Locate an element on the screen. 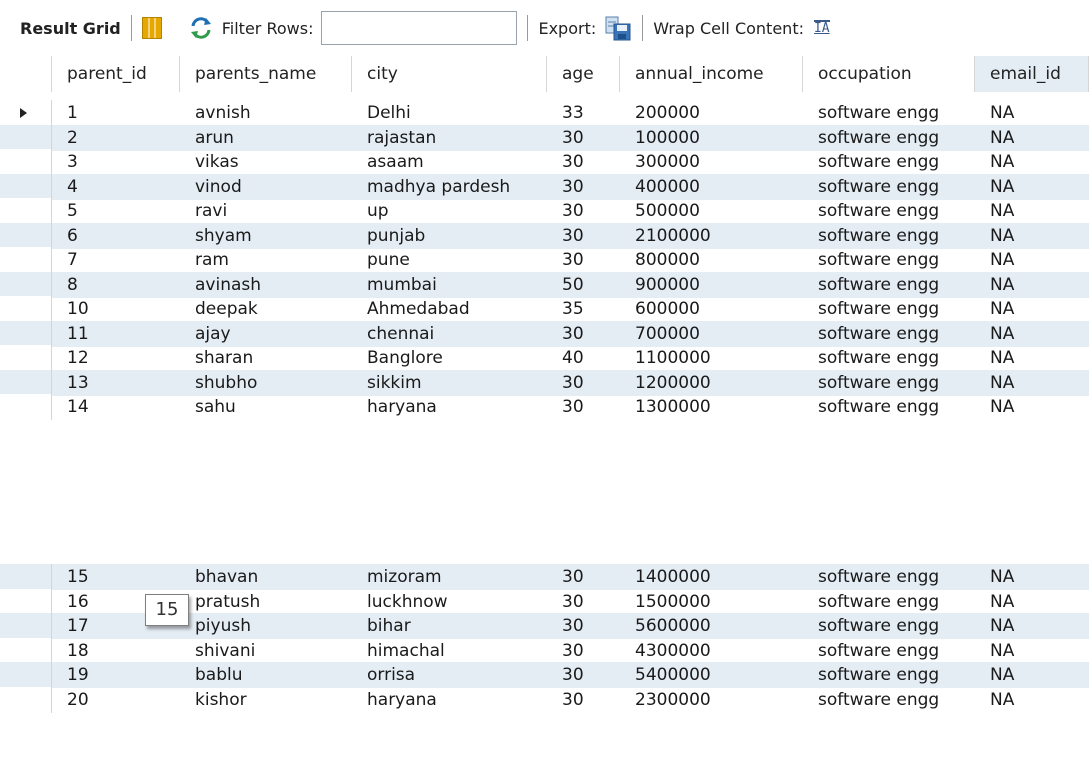 The width and height of the screenshot is (1089, 761). filter-rows-input is located at coordinates (419, 28).